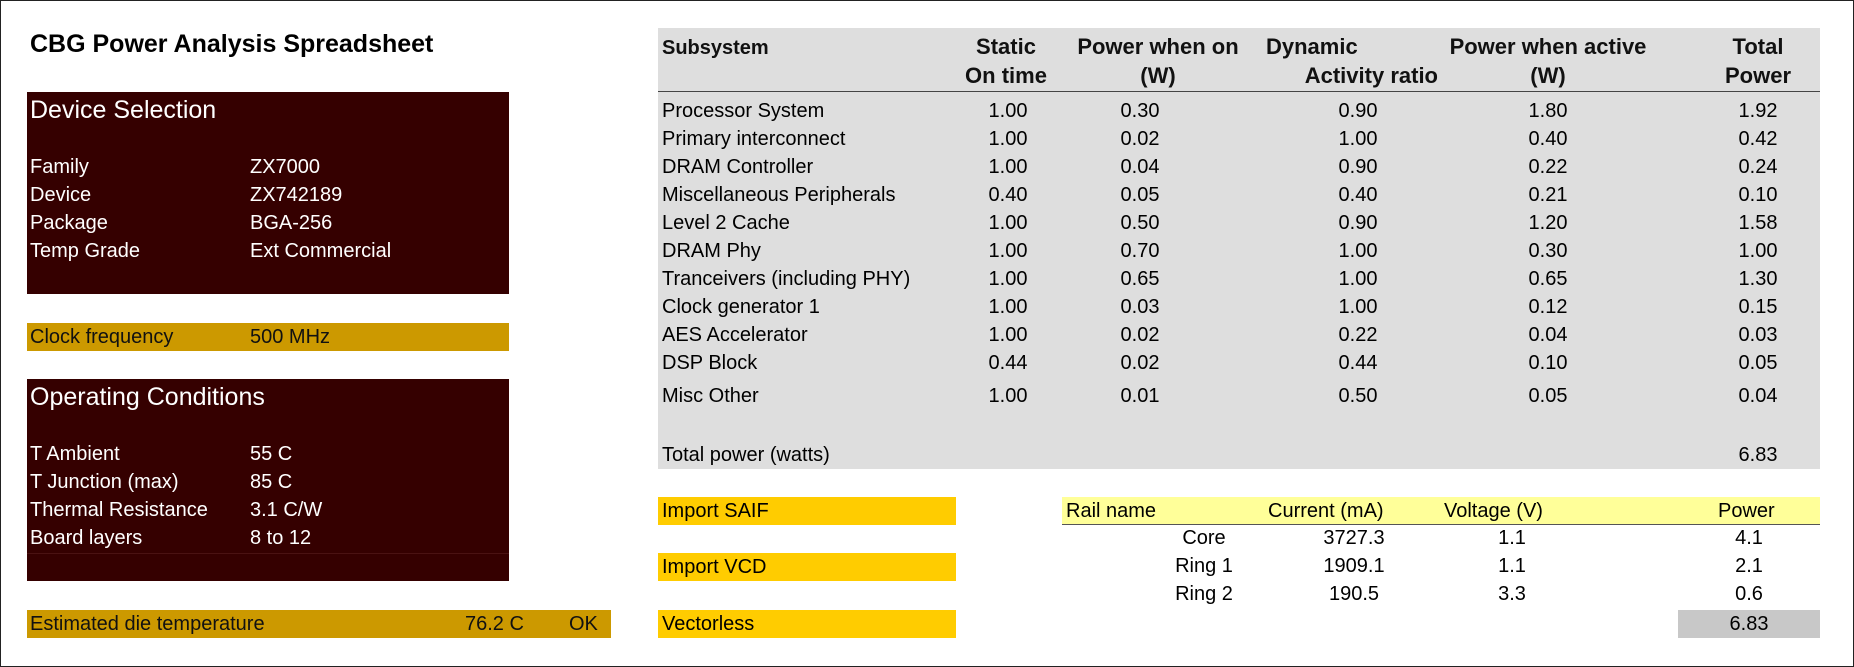  Describe the element at coordinates (786, 279) in the screenshot. I see `subsystem-name: Tranceivers (including PHY)` at that location.